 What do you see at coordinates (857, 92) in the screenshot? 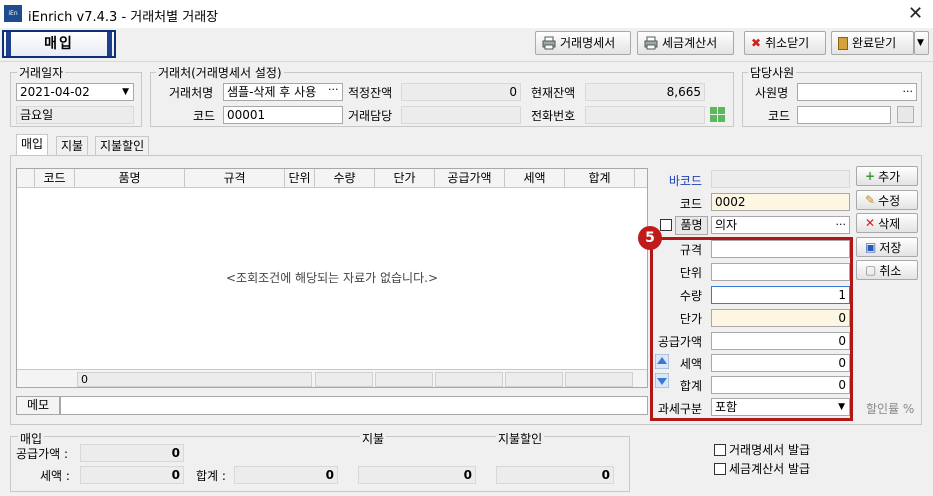
I see `staff-name-field: ···` at bounding box center [857, 92].